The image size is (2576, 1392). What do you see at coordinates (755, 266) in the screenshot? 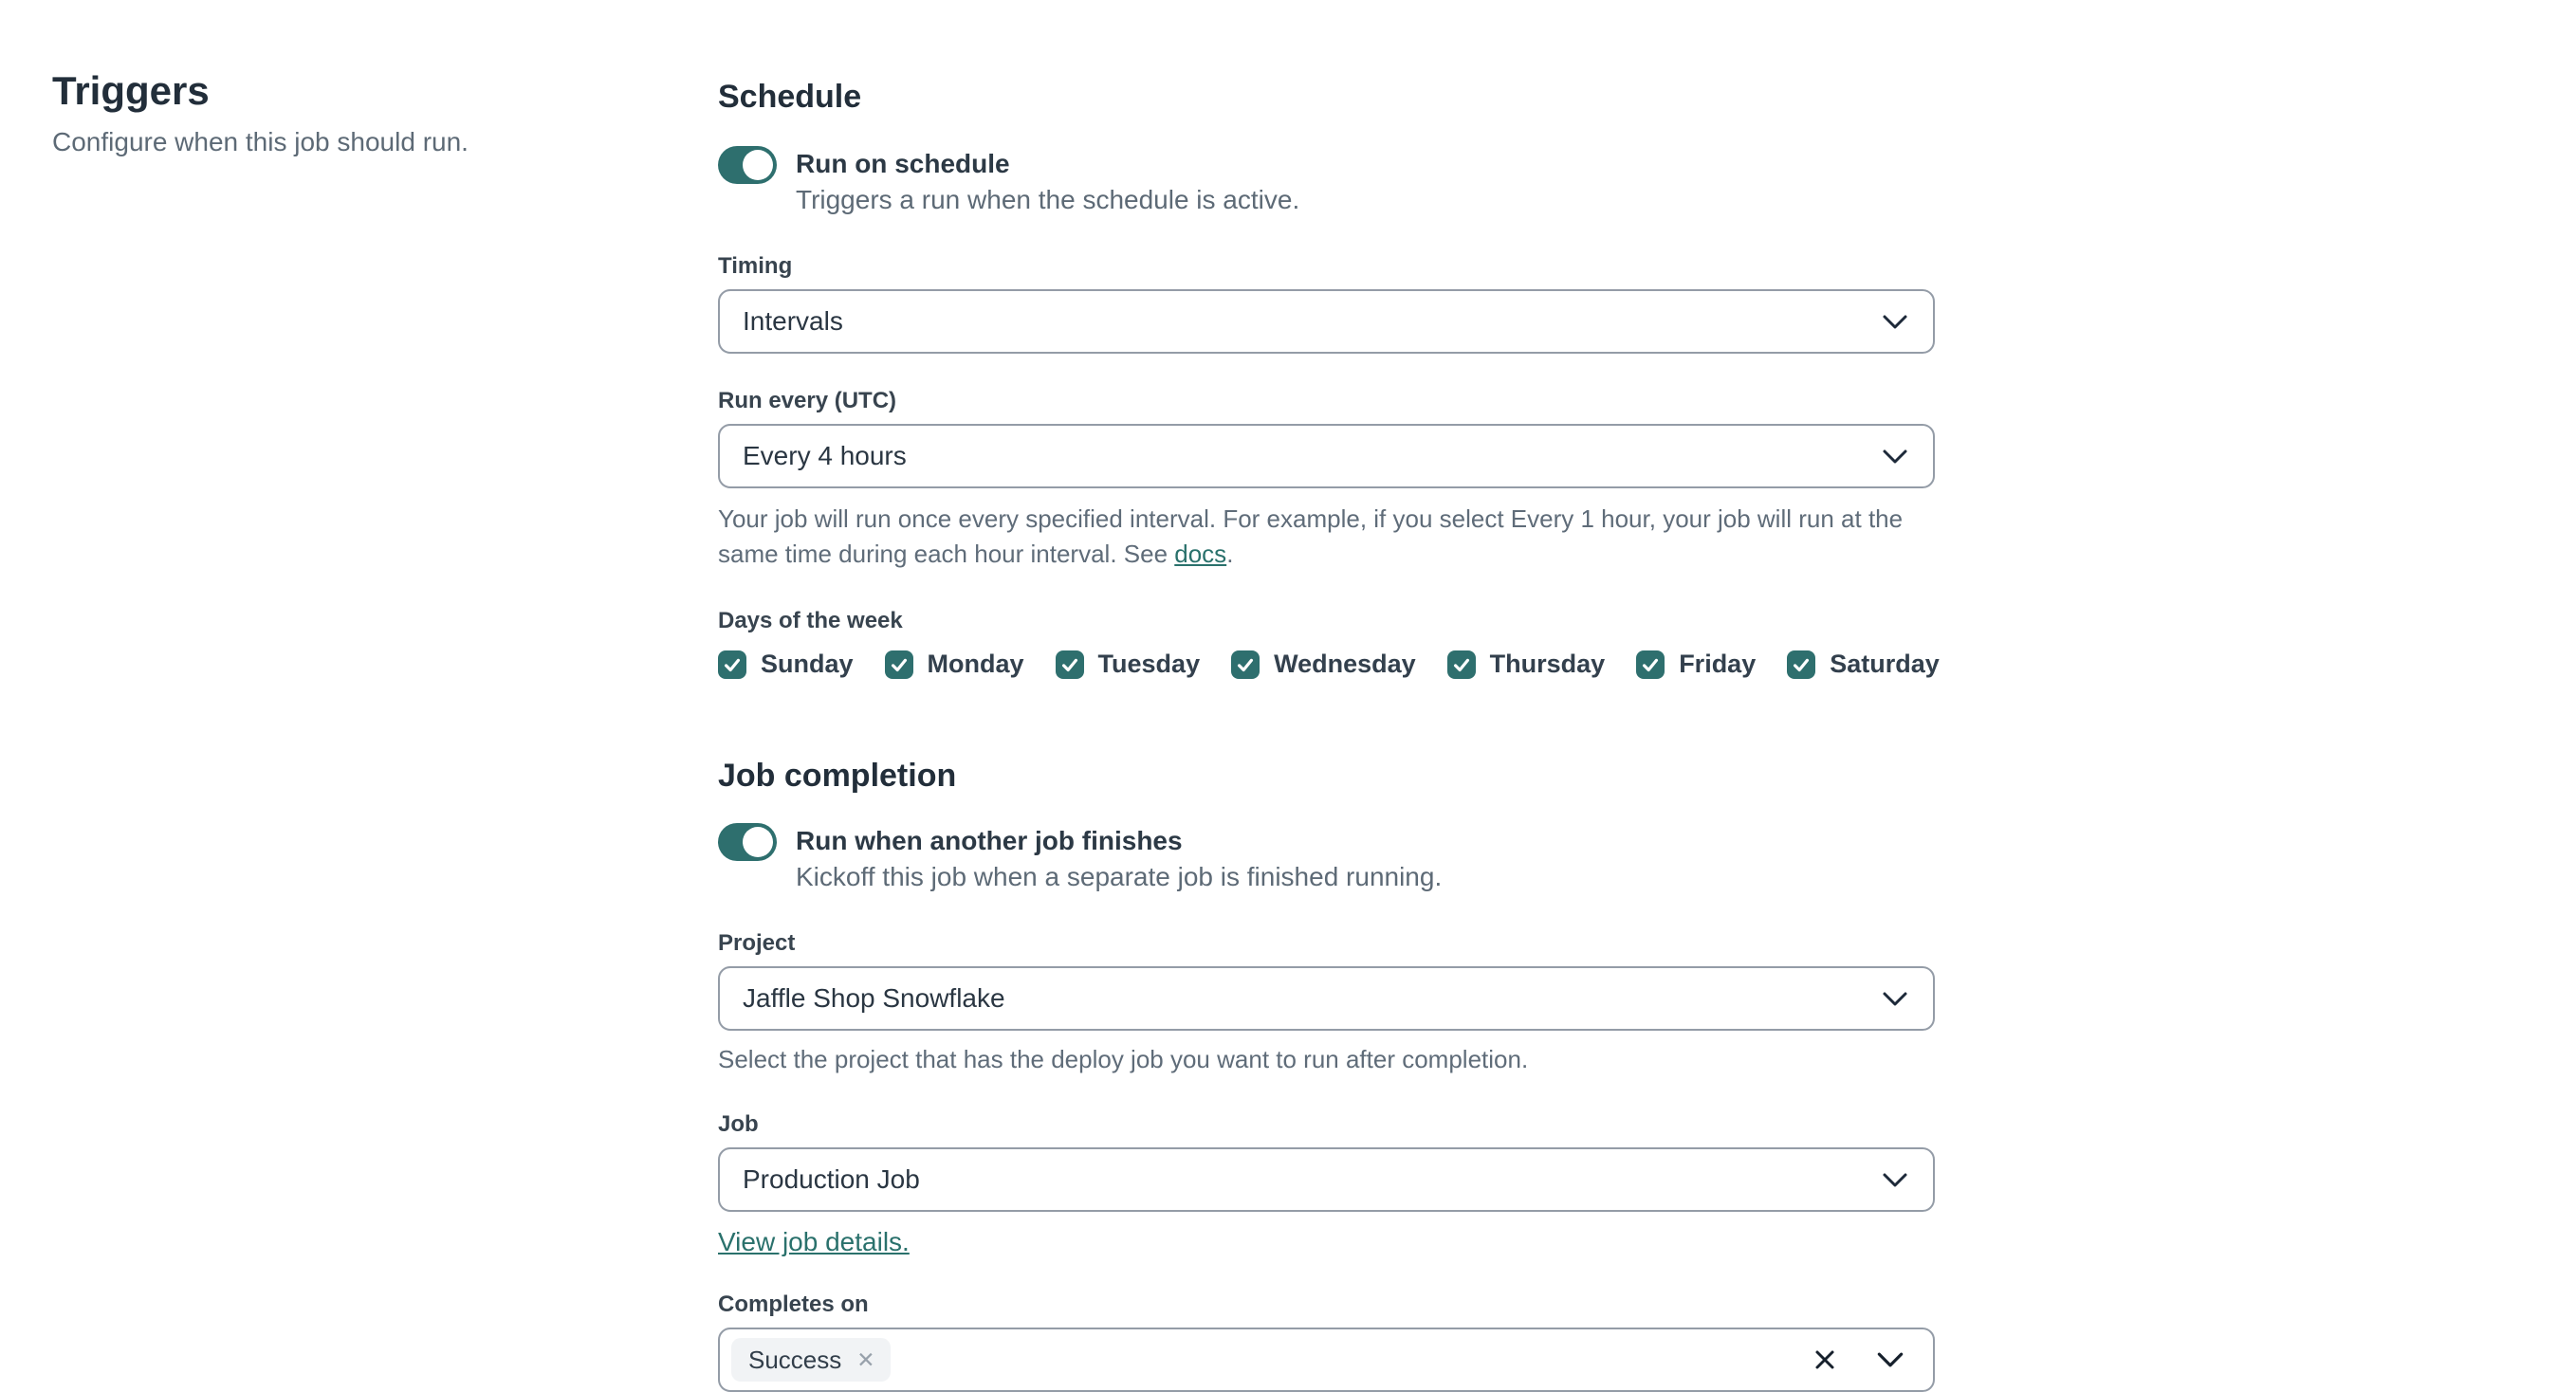
I see `timing-label: Timing` at bounding box center [755, 266].